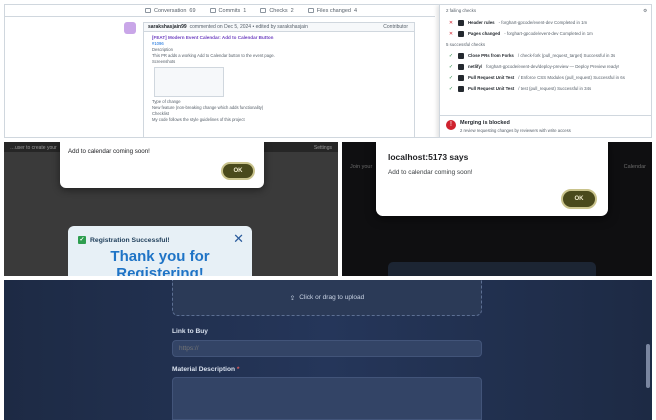 The height and width of the screenshot is (420, 656). What do you see at coordinates (292, 10) in the screenshot?
I see `tab-count: 2` at bounding box center [292, 10].